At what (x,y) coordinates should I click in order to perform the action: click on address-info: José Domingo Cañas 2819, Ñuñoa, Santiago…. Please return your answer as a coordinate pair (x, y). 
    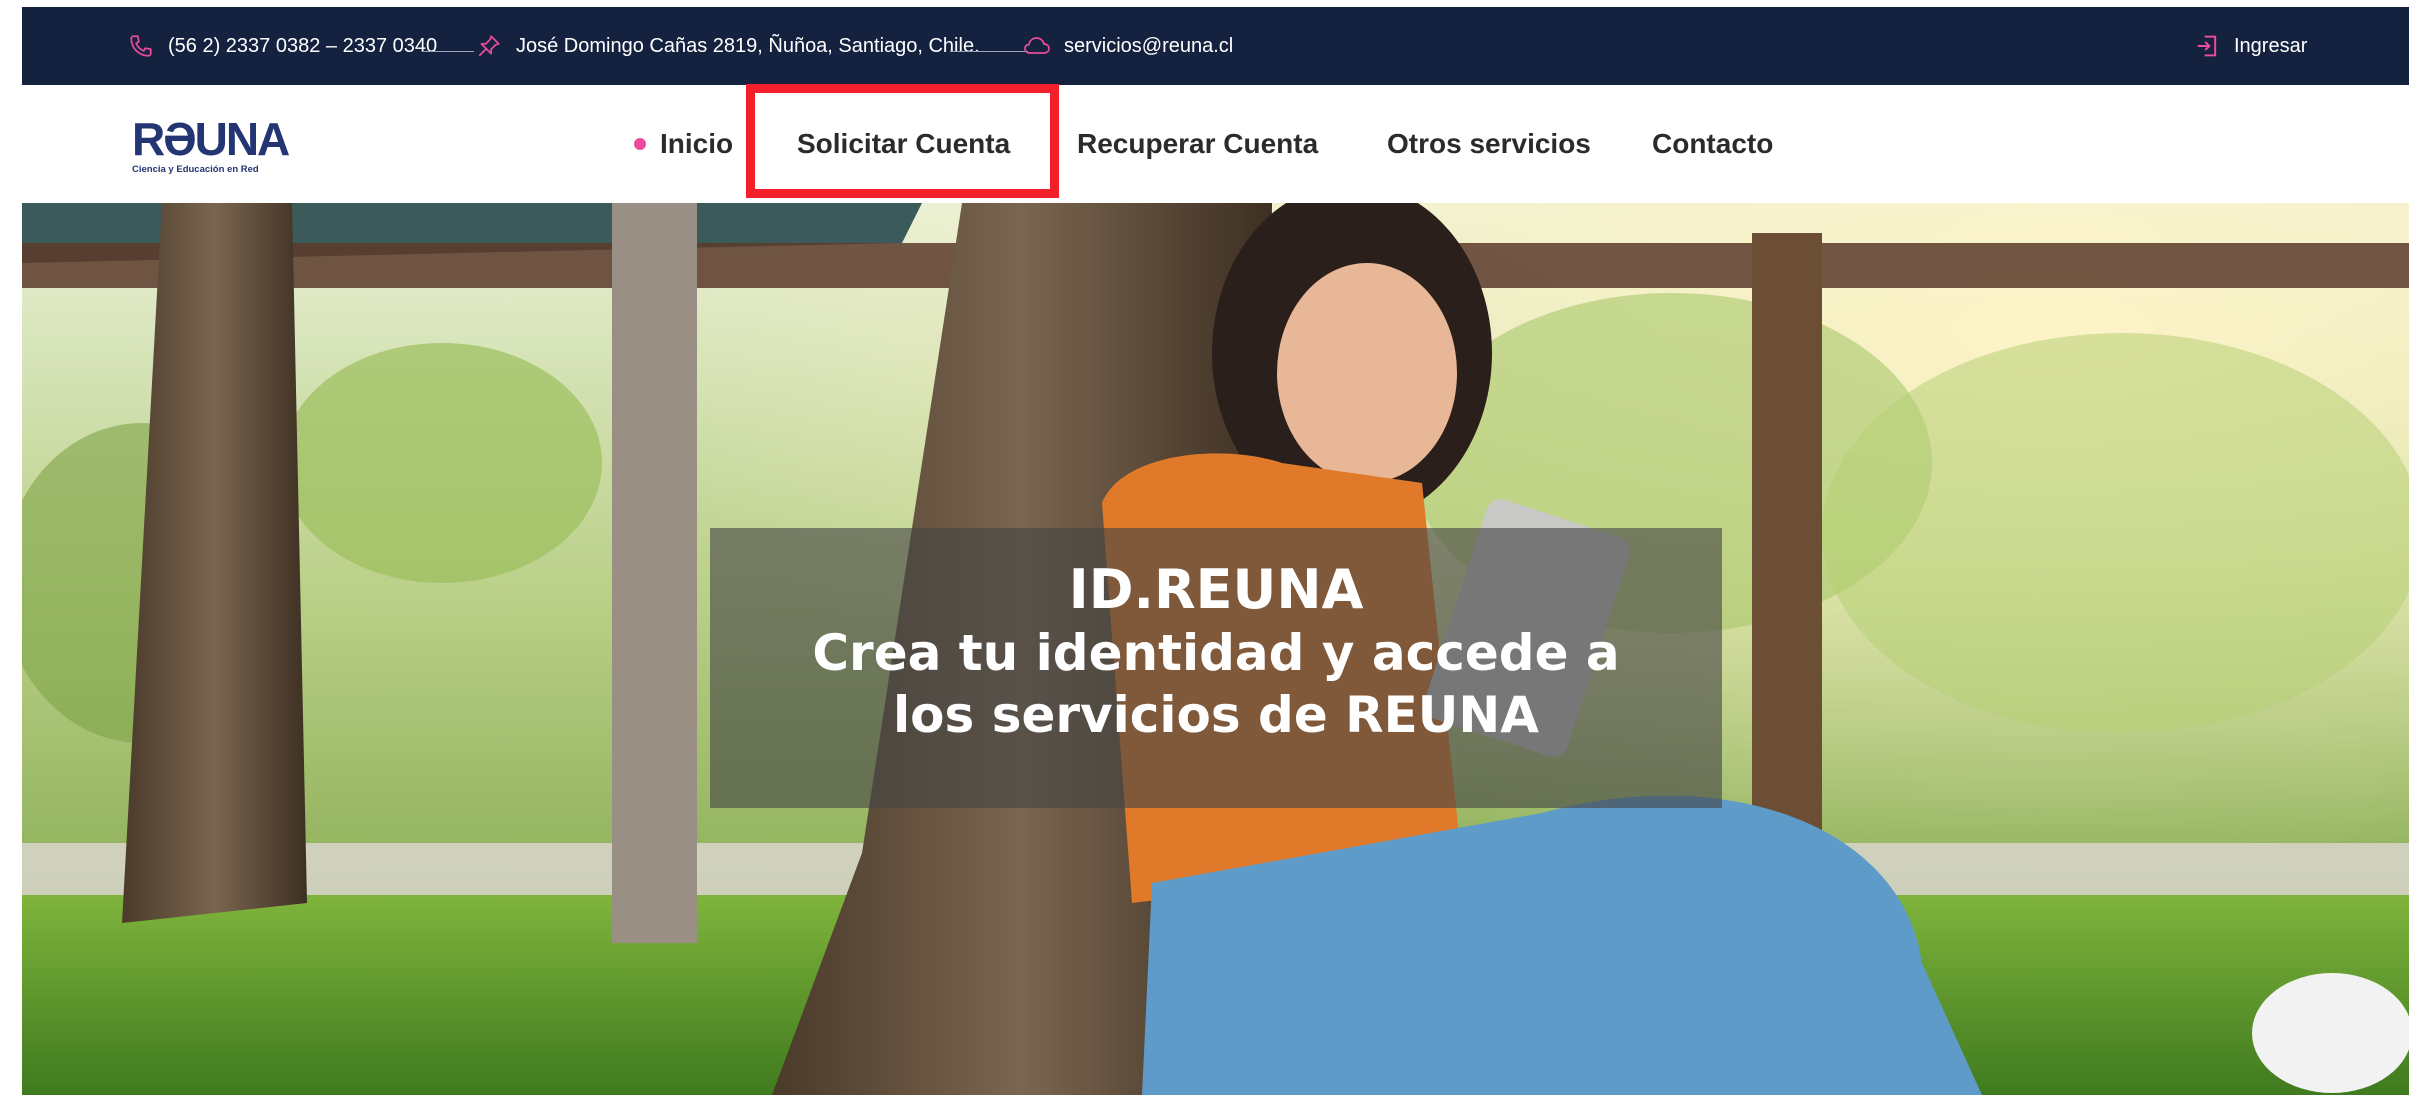
    Looking at the image, I should click on (727, 46).